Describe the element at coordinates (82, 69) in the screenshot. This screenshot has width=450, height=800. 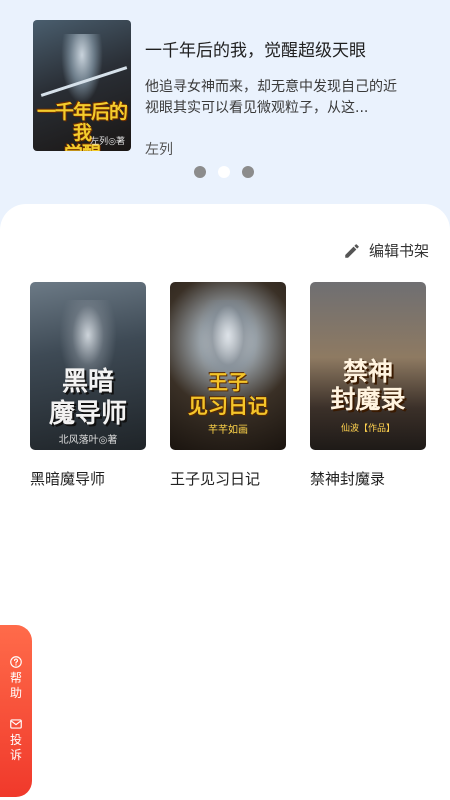
I see `cover-art-figure` at that location.